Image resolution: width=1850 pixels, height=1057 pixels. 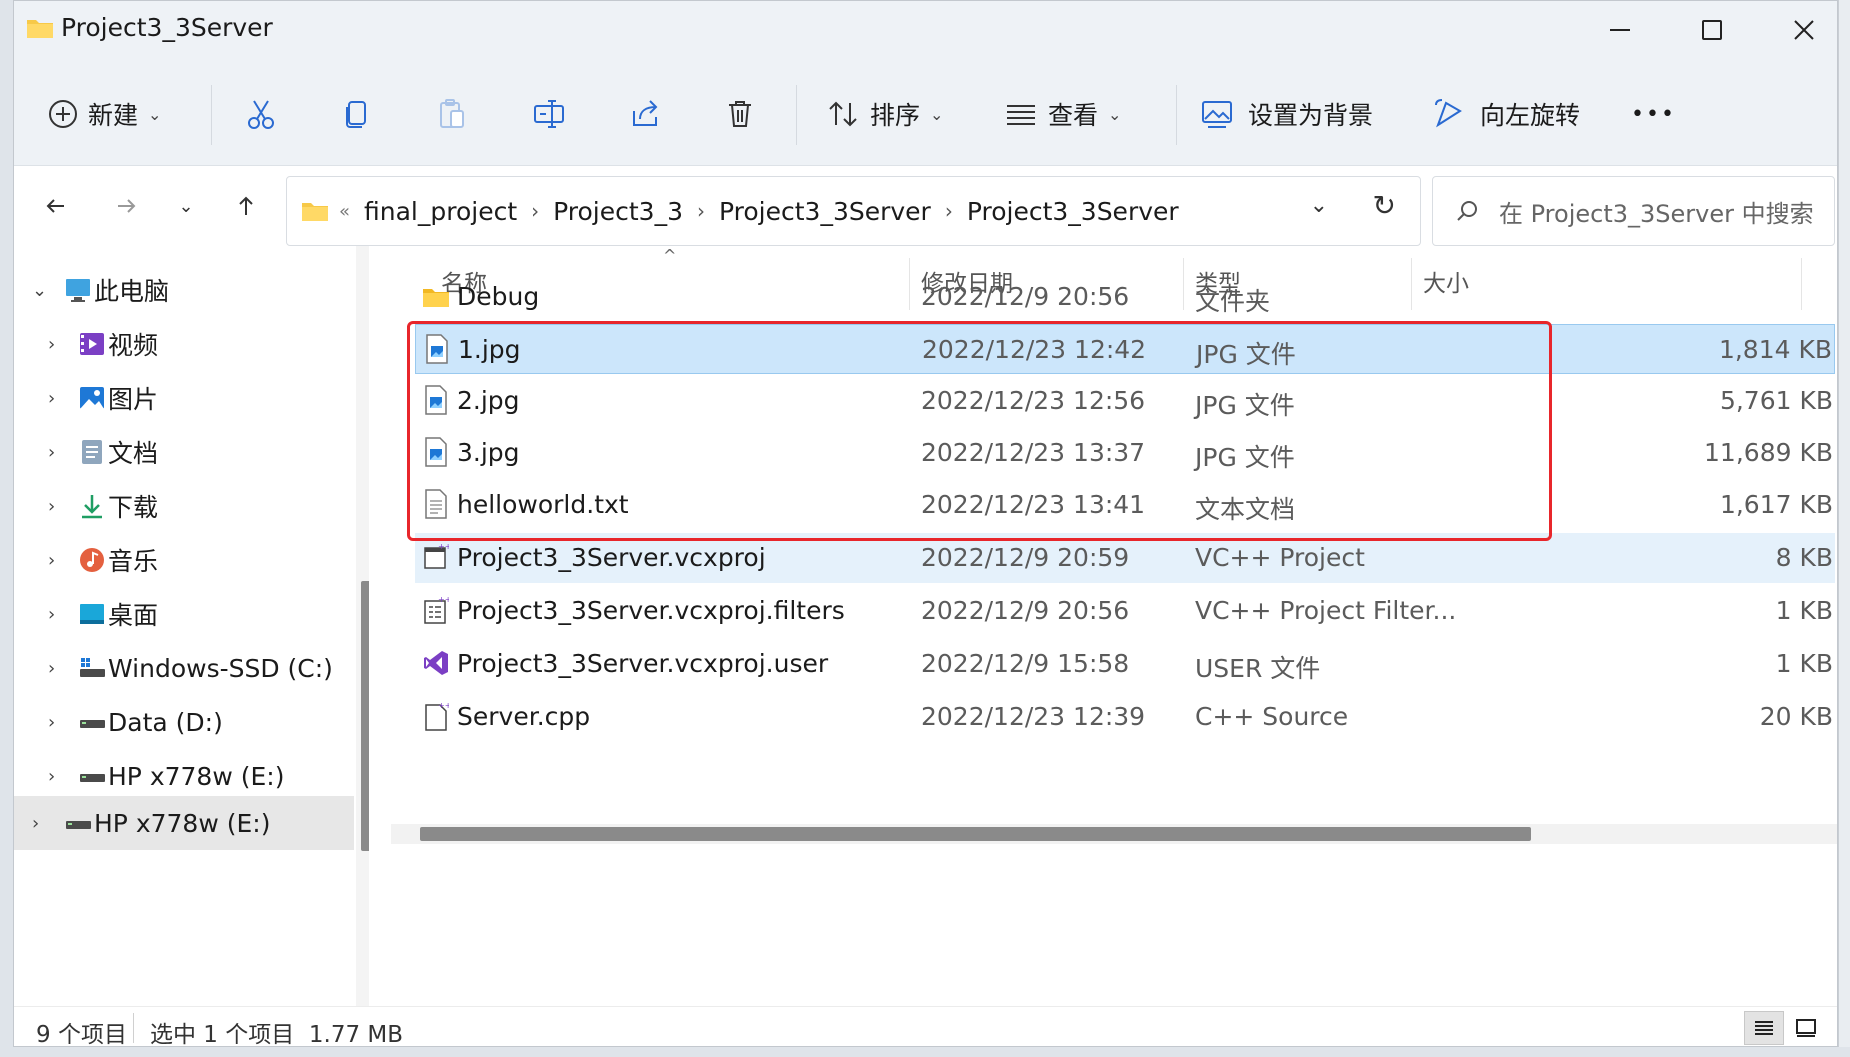 I want to click on rename-button, so click(x=549, y=114).